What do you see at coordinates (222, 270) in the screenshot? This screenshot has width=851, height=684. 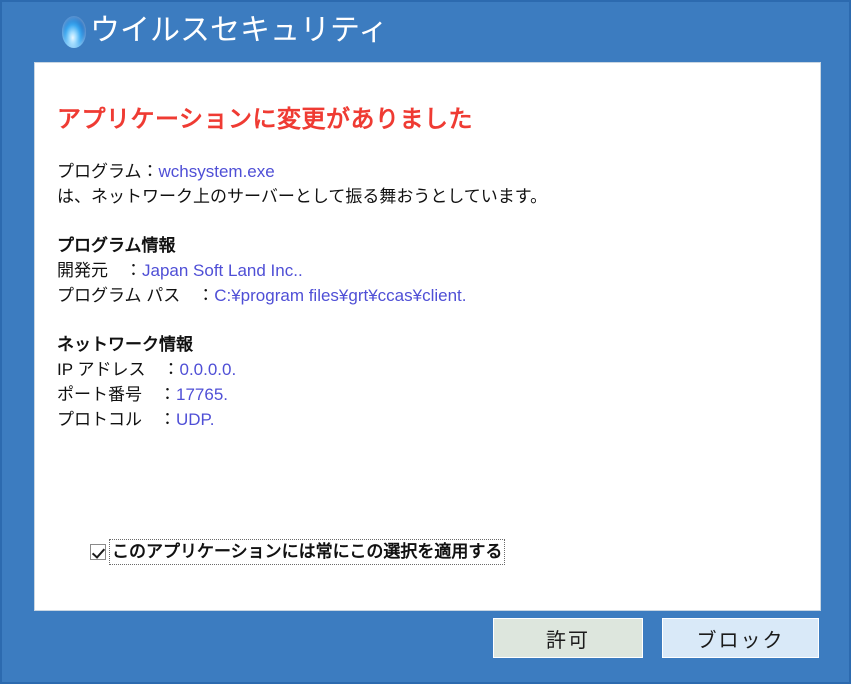 I see `vendor-value: Japan Soft Land Inc..` at bounding box center [222, 270].